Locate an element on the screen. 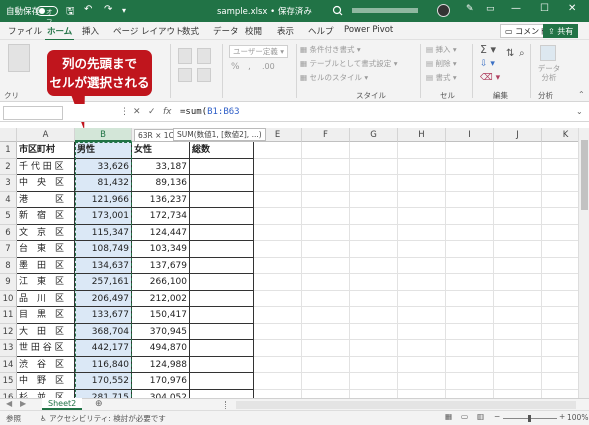  city-cell: 中 野 区 is located at coordinates (46, 381).